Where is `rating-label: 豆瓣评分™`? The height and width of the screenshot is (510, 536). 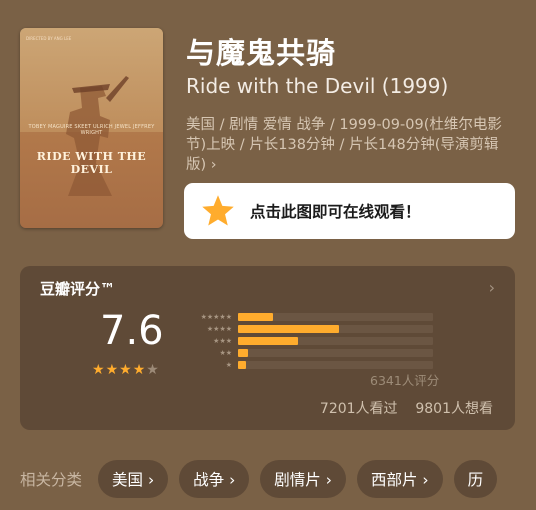 rating-label: 豆瓣评分™ is located at coordinates (78, 289).